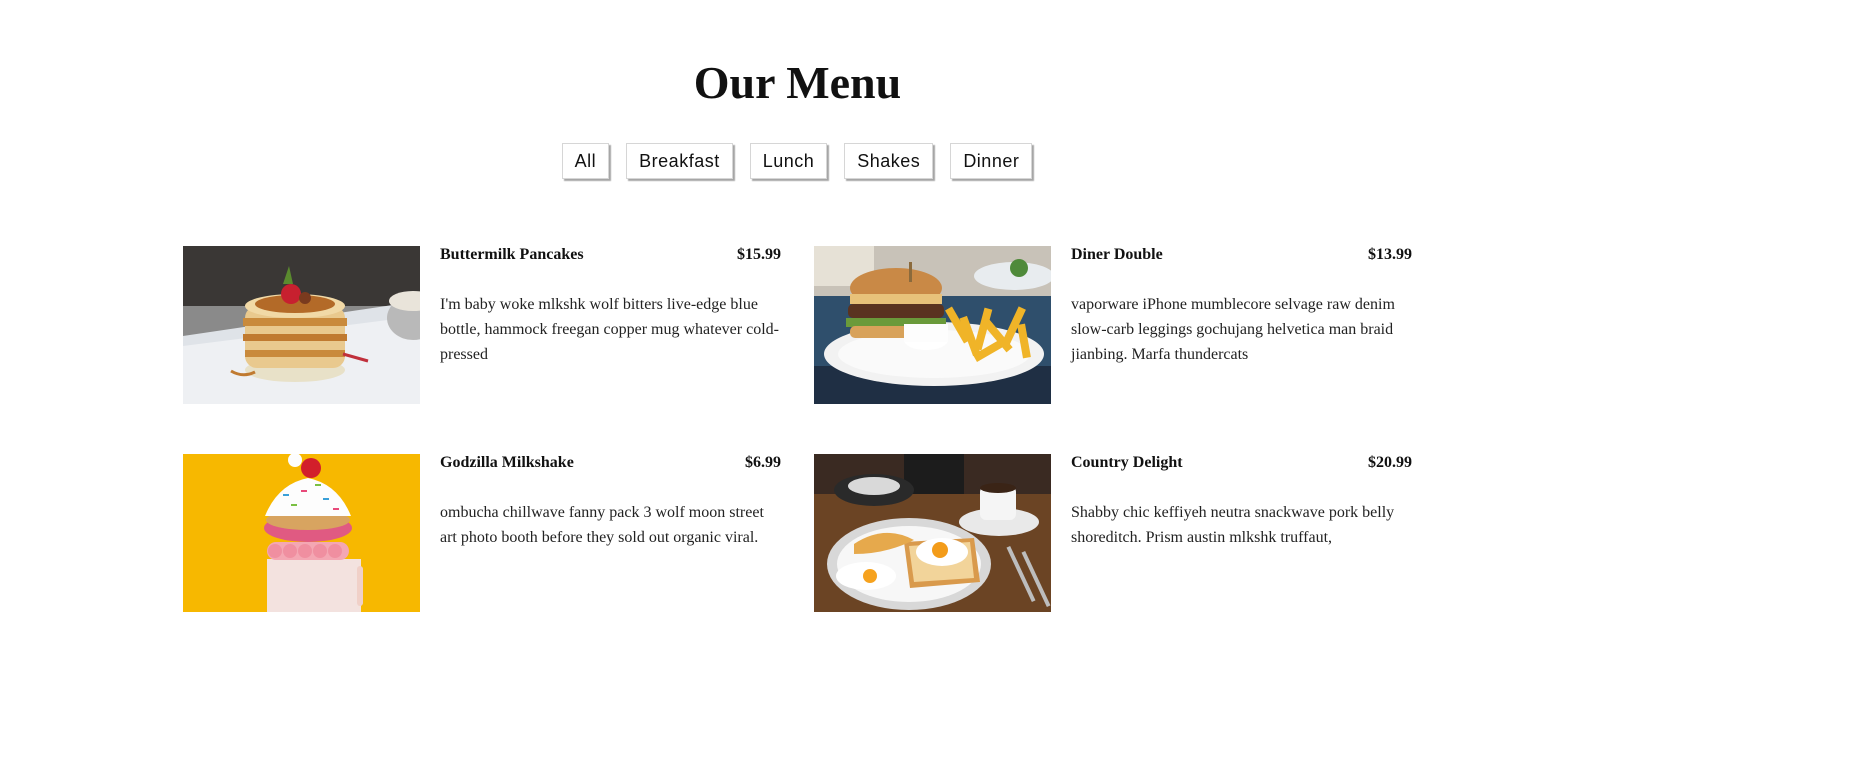 This screenshot has height=767, width=1869. What do you see at coordinates (1390, 254) in the screenshot?
I see `item-price: $13.99` at bounding box center [1390, 254].